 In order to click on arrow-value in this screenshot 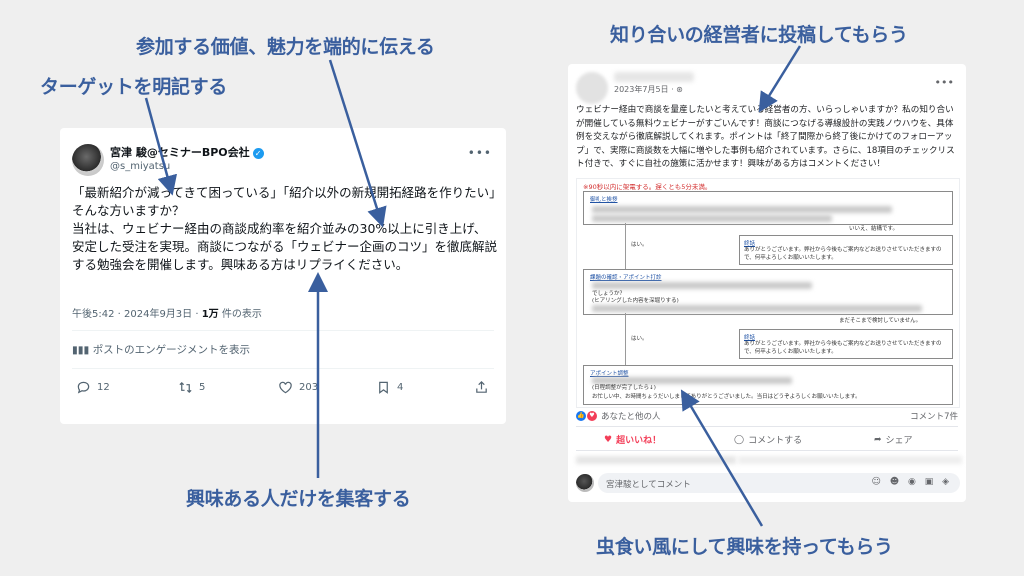, I will do `click(357, 143)`.